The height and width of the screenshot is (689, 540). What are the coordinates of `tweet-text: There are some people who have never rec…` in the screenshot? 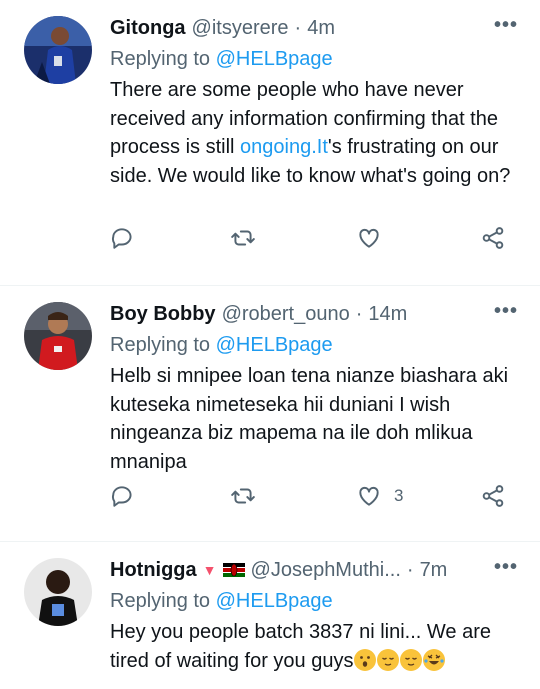 It's located at (316, 133).